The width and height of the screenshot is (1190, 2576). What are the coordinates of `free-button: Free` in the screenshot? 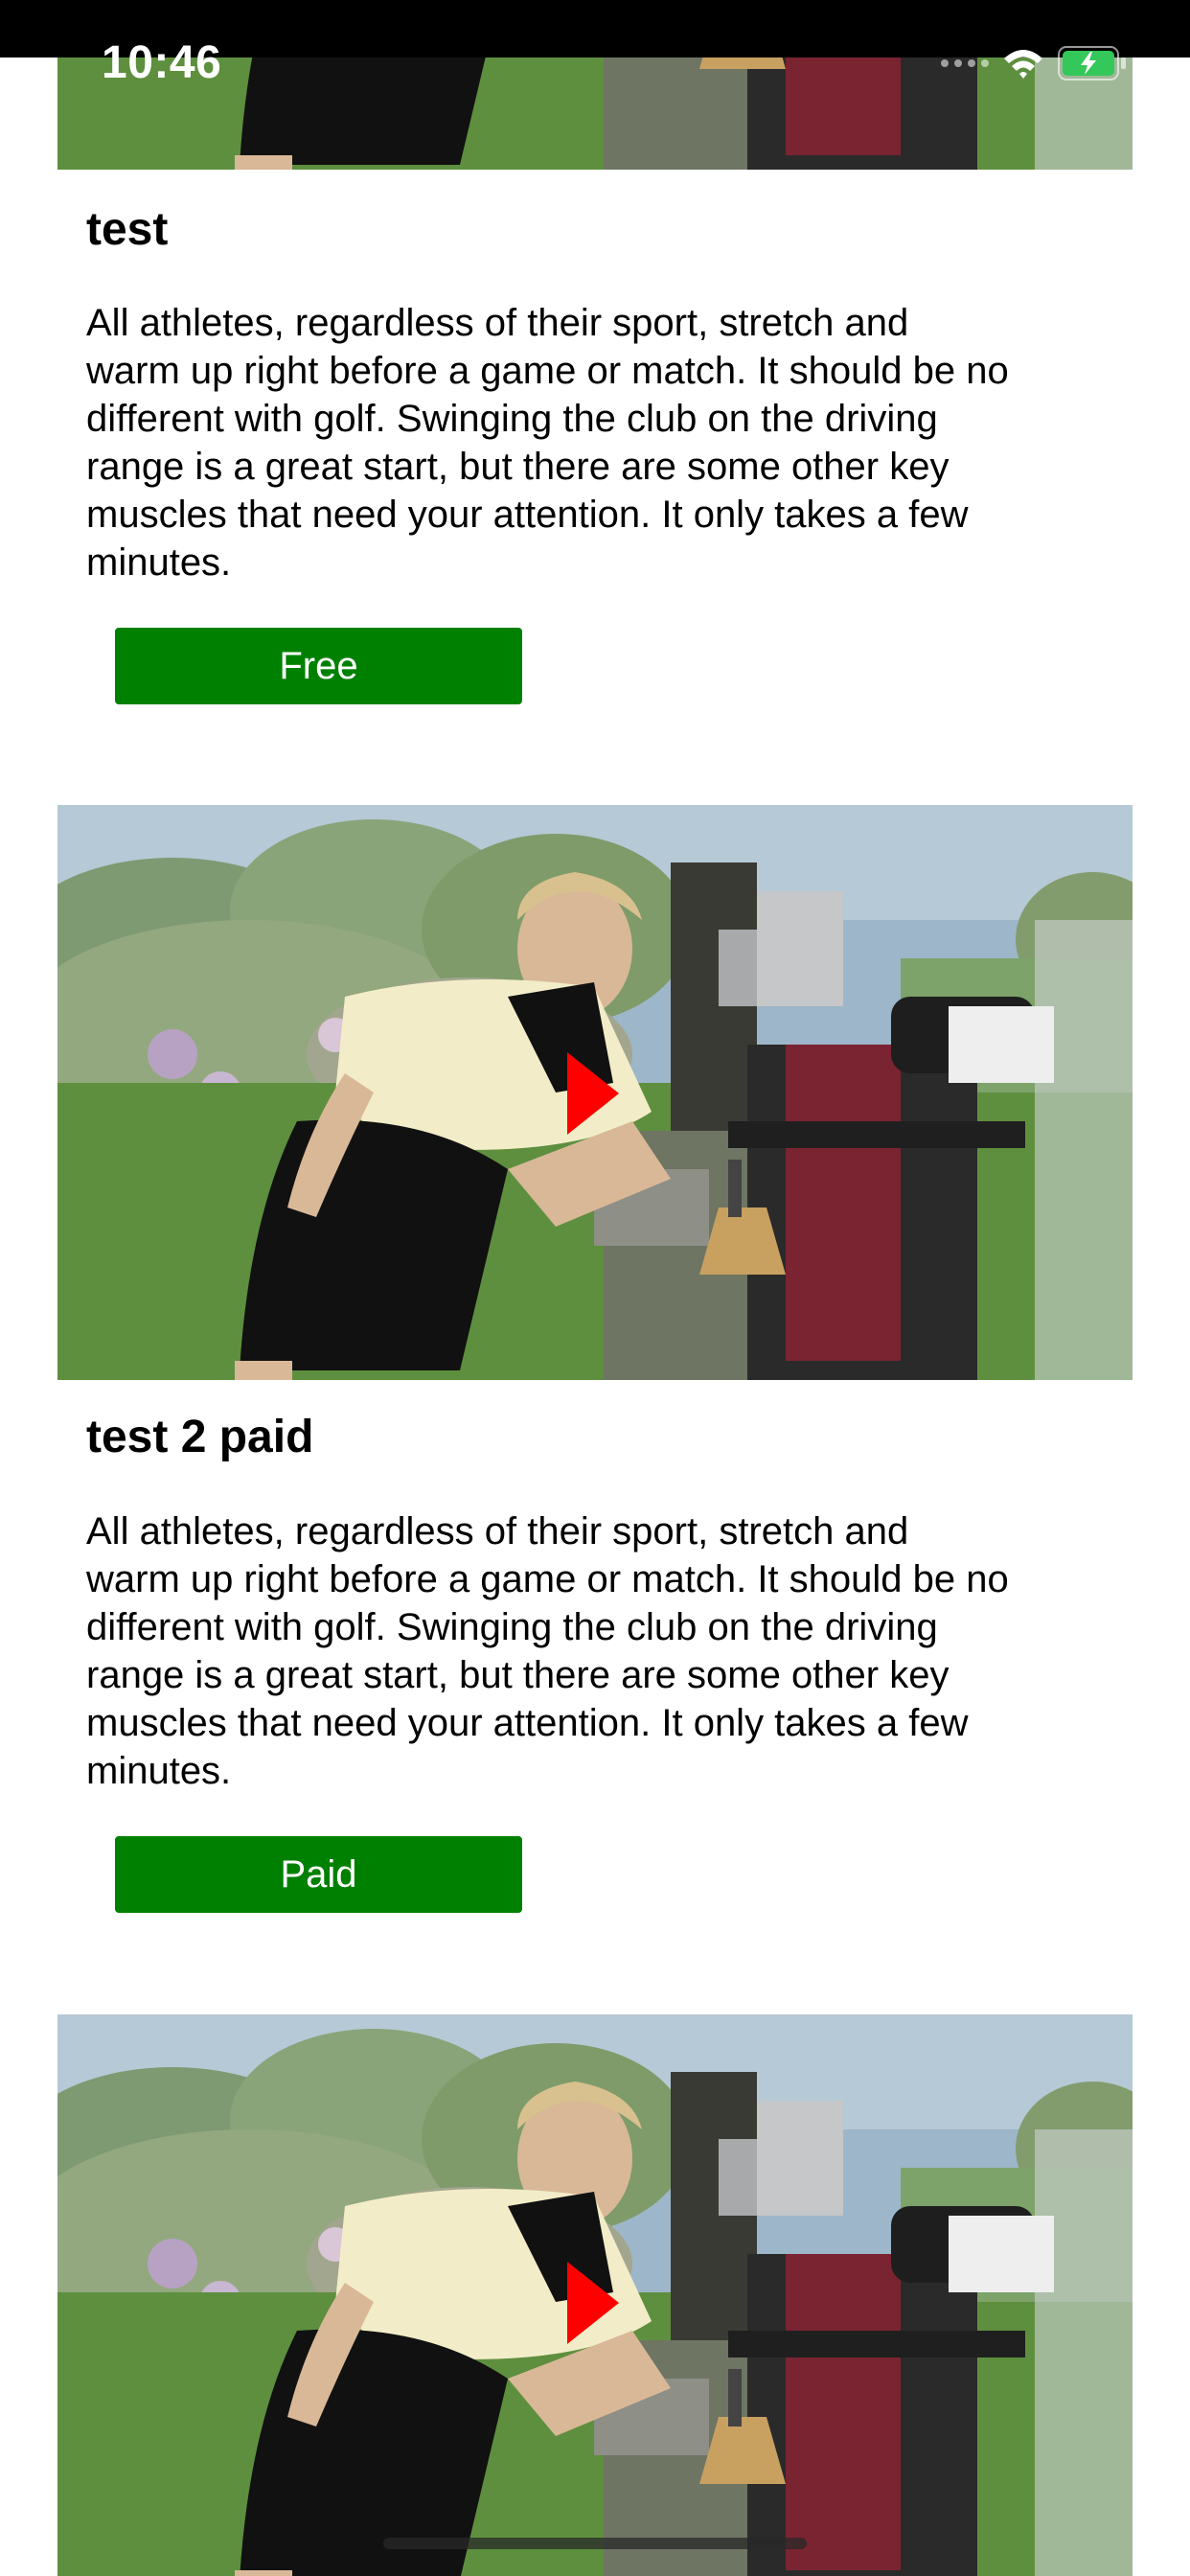 It's located at (319, 666).